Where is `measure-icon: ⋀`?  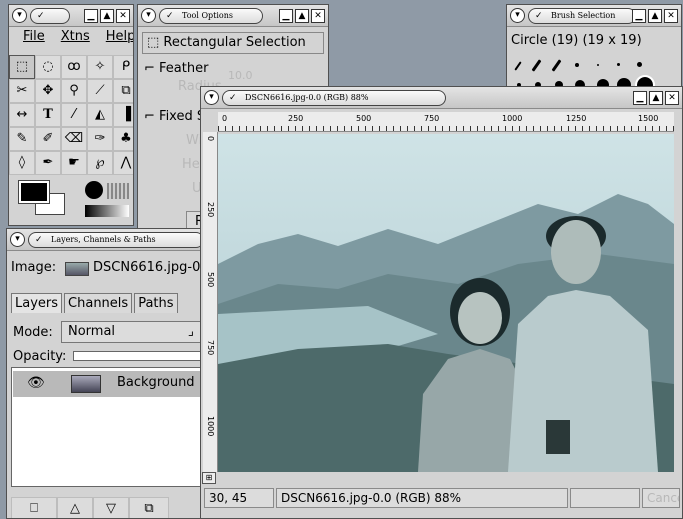 measure-icon: ⋀ is located at coordinates (123, 163).